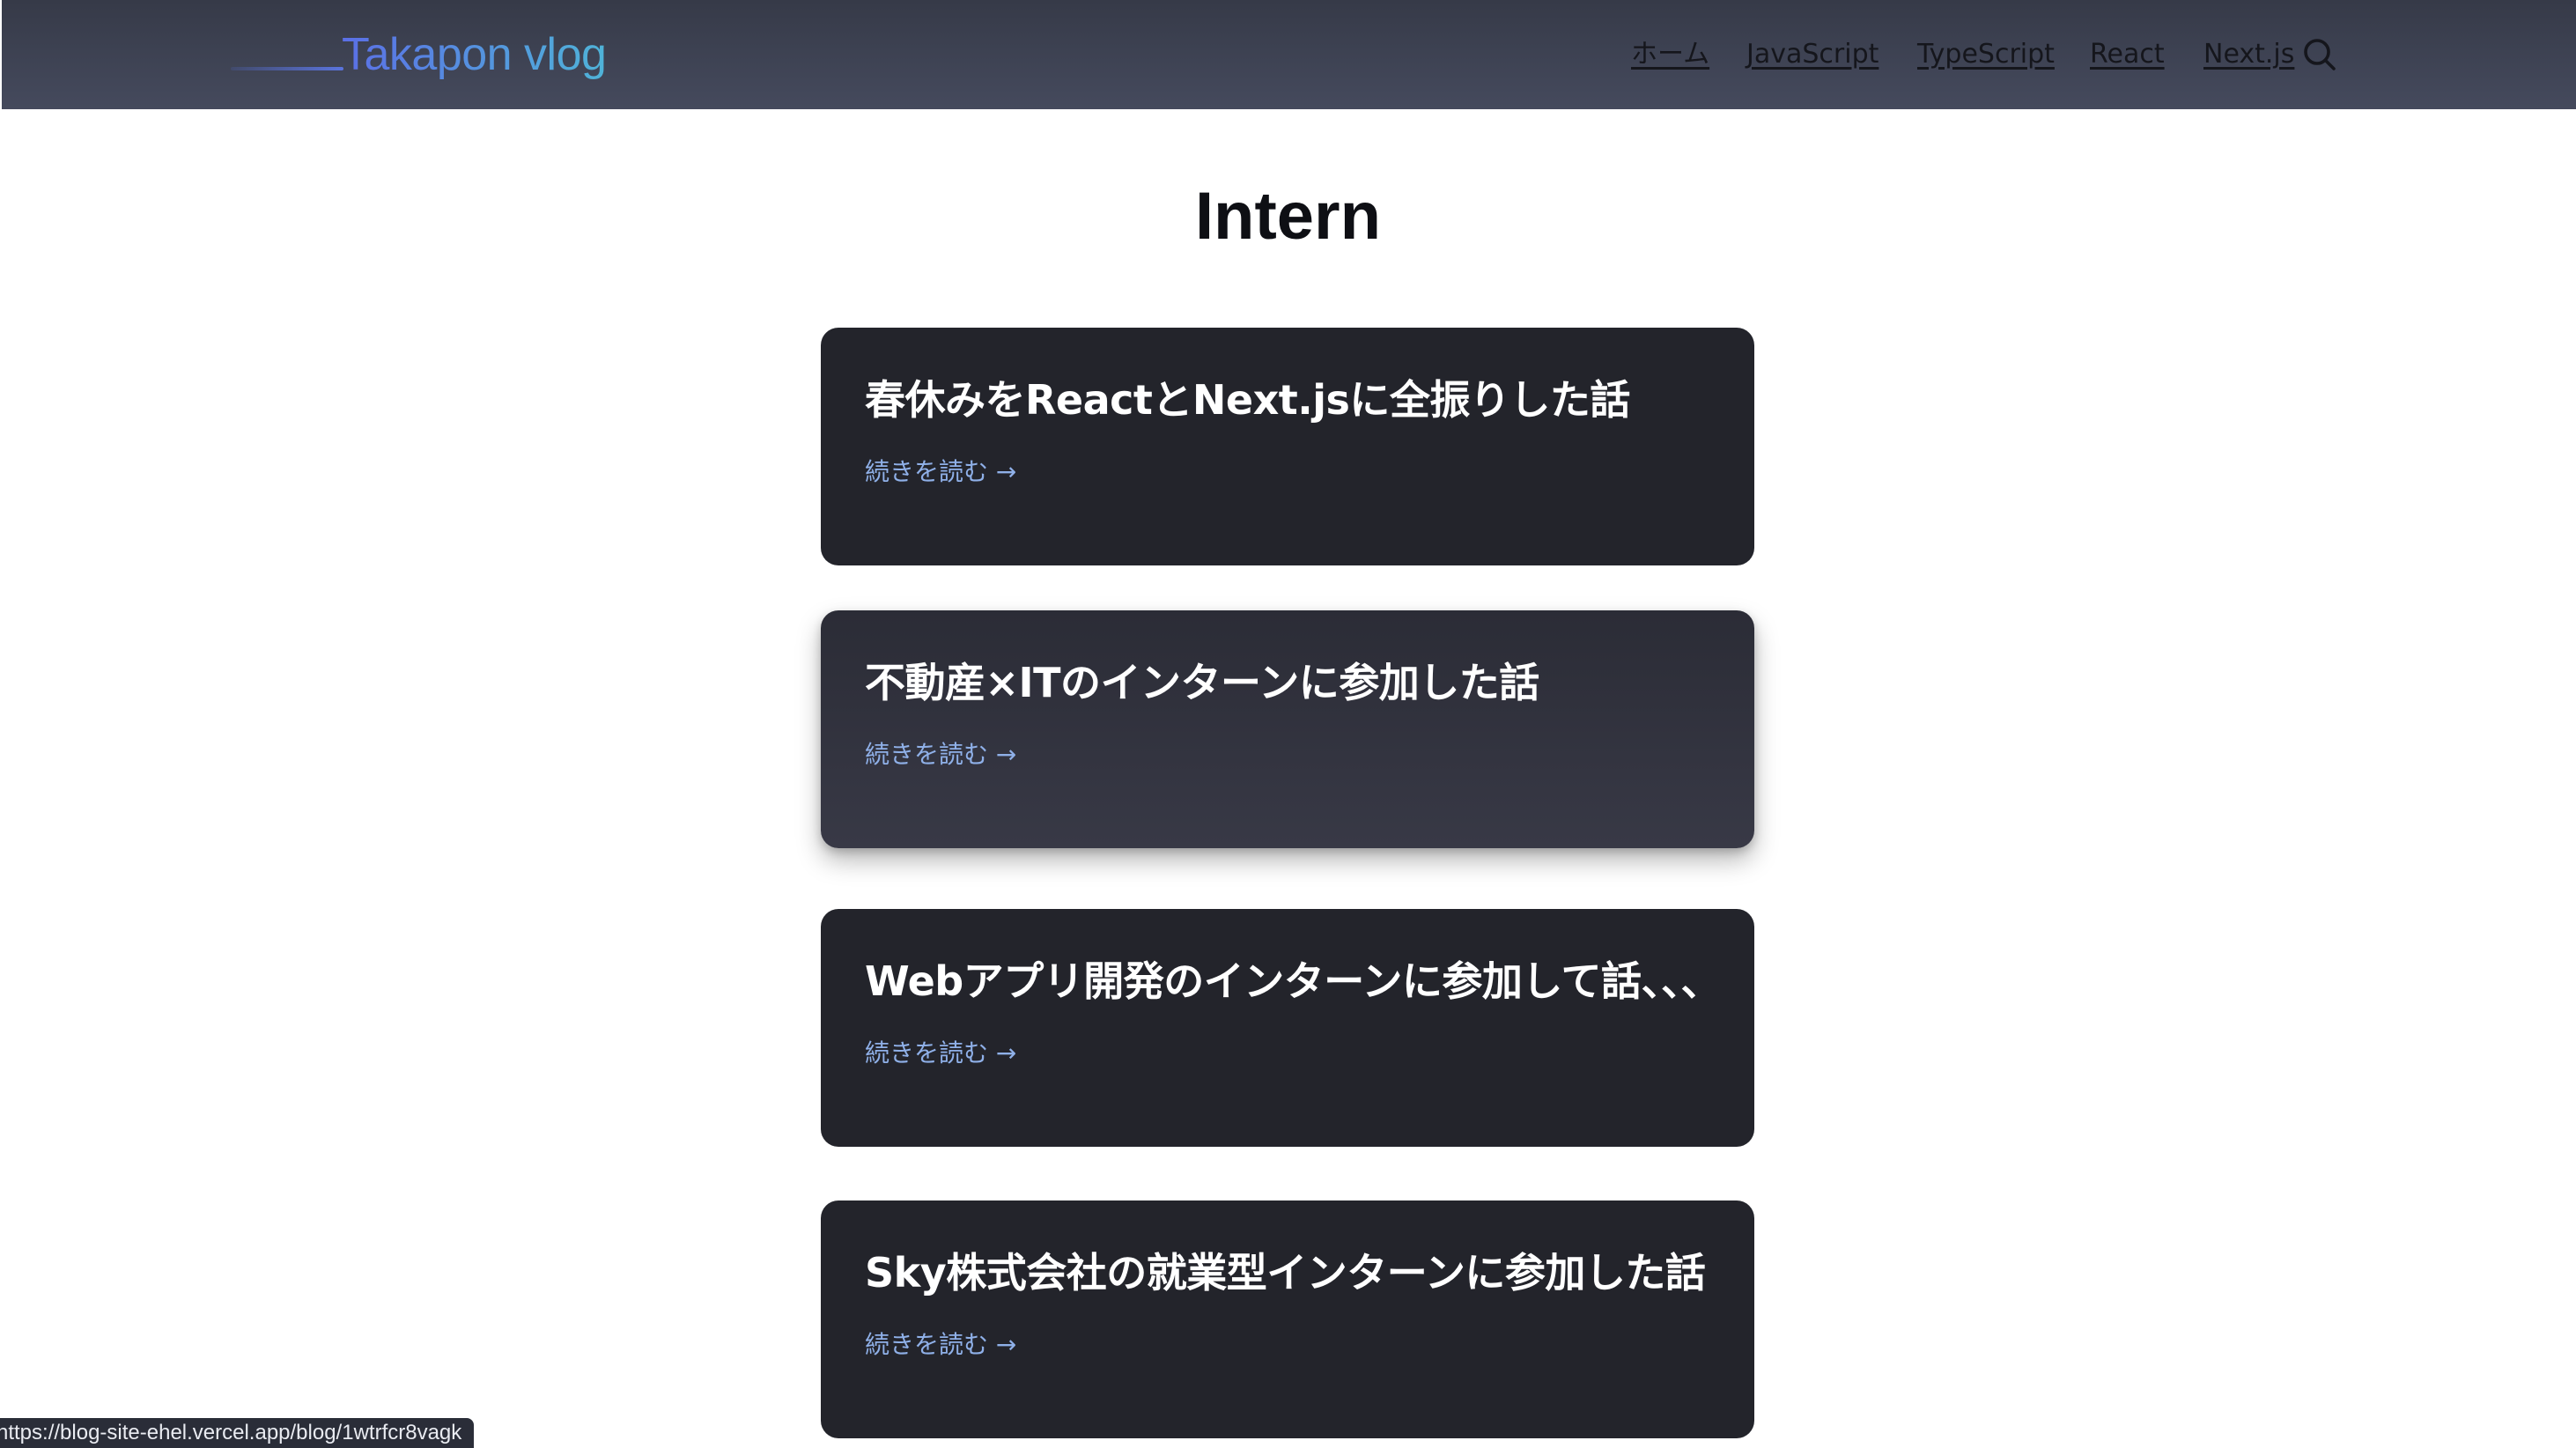 Image resolution: width=2576 pixels, height=1448 pixels. Describe the element at coordinates (1296, 982) in the screenshot. I see `post-title: Webアプリ開発のインターンに参加して話、、、` at that location.